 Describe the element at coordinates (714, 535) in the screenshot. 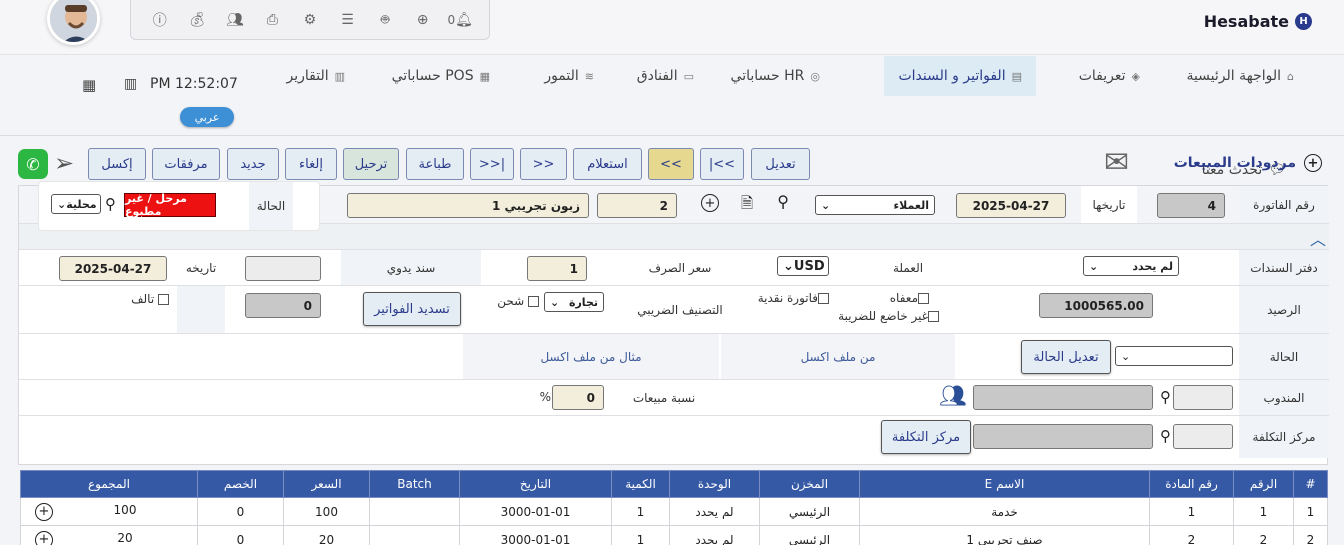

I see `cell: لم يحدد` at that location.